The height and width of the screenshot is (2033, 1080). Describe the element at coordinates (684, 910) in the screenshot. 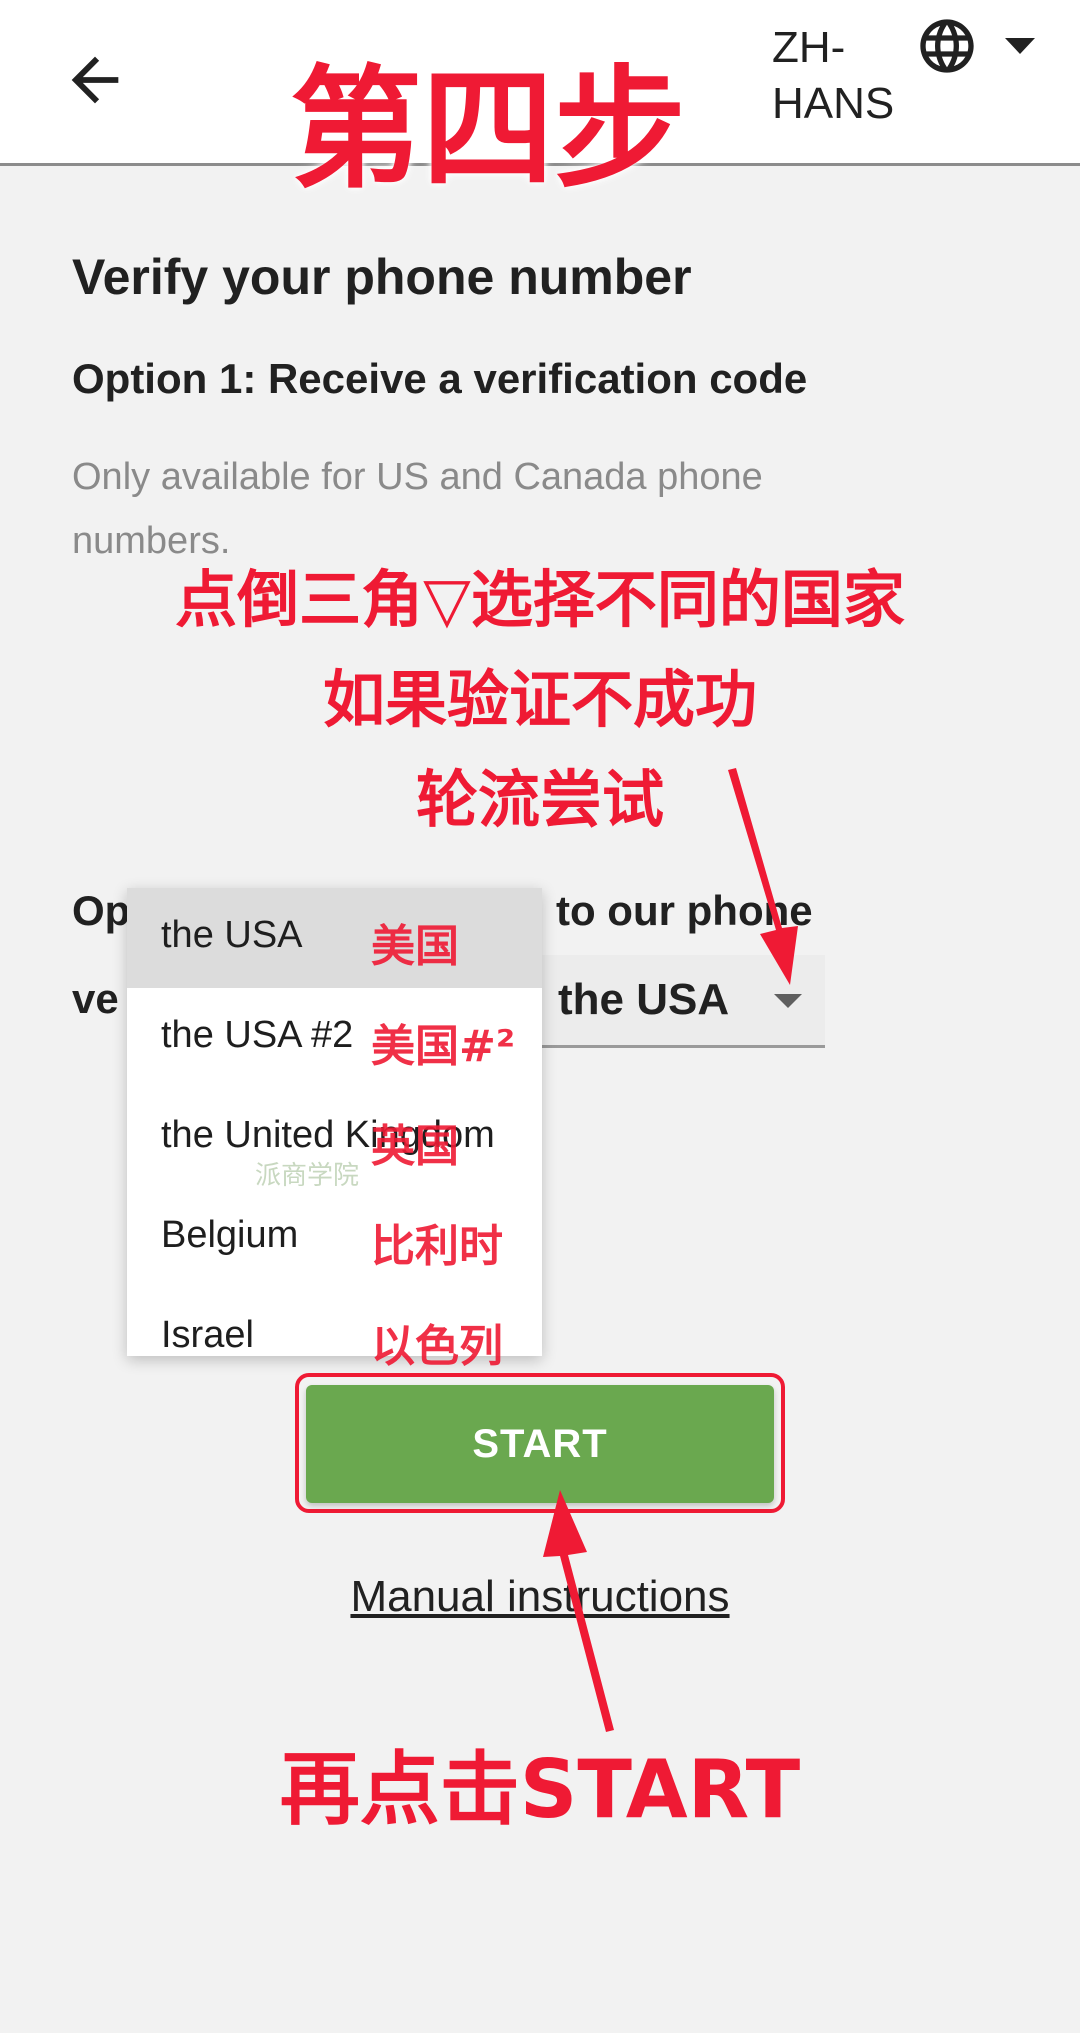

I see `option2-text-right: to our phone` at that location.